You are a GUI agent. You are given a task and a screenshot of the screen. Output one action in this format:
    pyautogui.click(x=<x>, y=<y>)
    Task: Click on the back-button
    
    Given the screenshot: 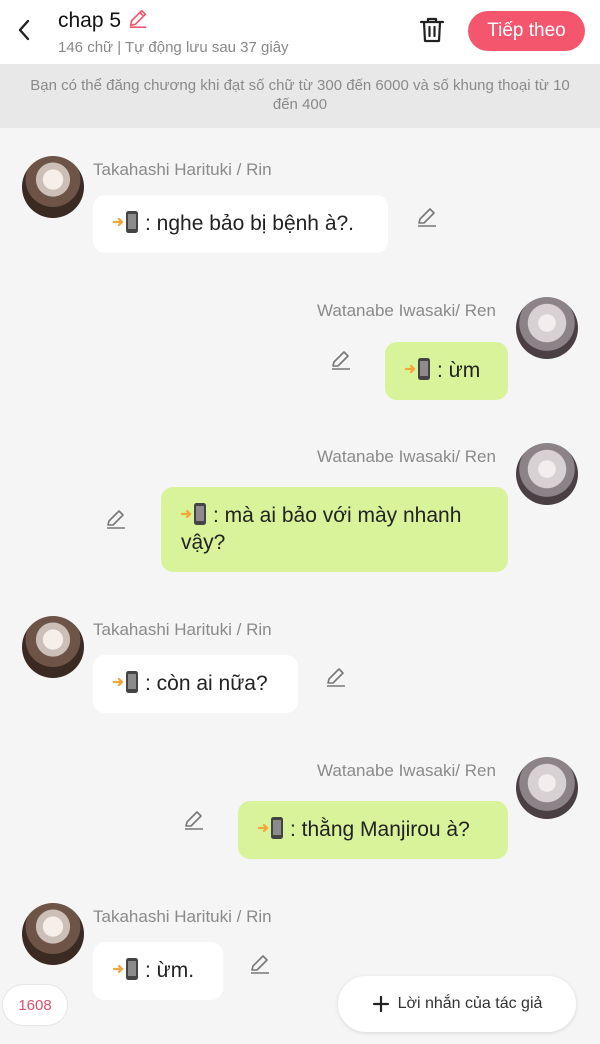 What is the action you would take?
    pyautogui.click(x=24, y=30)
    